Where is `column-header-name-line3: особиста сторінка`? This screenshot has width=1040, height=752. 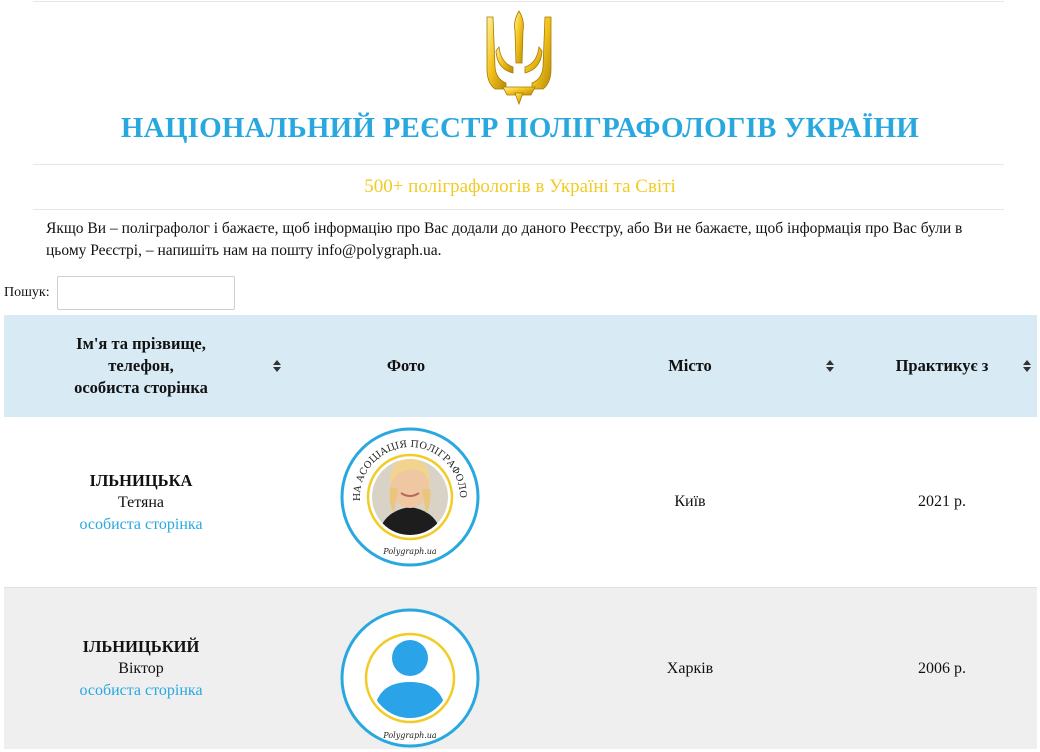
column-header-name-line3: особиста сторінка is located at coordinates (141, 387).